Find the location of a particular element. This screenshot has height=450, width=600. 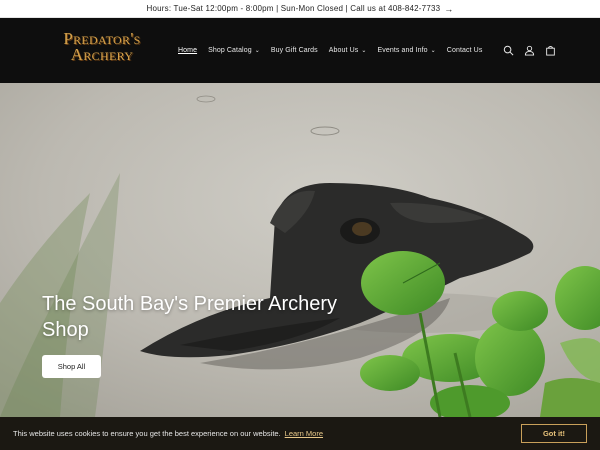

nav-shop-catalog-label: Shop Catalog is located at coordinates (230, 50).